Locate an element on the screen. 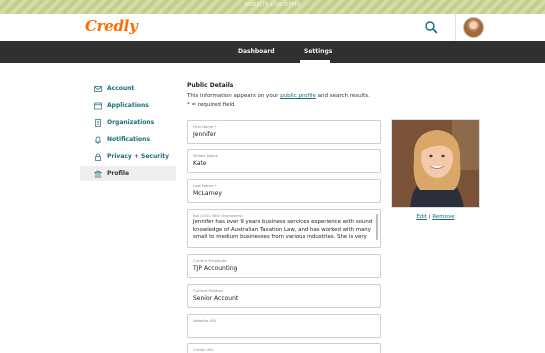  demo-banner-text: WEBSITE LIVE DEMO is located at coordinates (272, 5).